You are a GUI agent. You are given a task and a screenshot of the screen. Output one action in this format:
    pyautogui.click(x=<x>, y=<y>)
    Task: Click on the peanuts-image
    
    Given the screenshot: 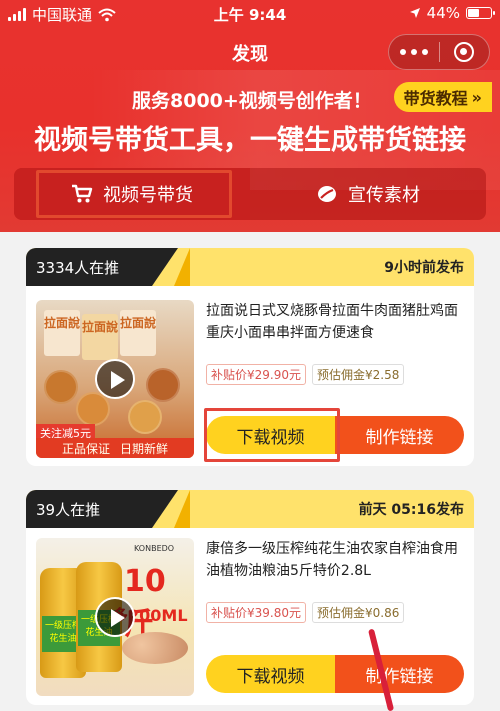 What is the action you would take?
    pyautogui.click(x=155, y=648)
    